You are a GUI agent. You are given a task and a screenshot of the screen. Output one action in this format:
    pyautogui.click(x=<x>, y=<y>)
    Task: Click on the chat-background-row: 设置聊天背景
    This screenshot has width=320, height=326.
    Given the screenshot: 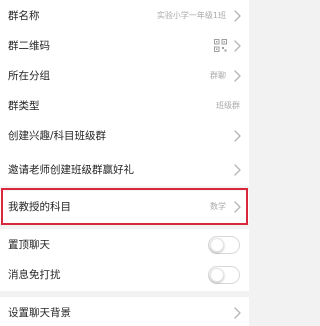 What is the action you would take?
    pyautogui.click(x=124, y=311)
    